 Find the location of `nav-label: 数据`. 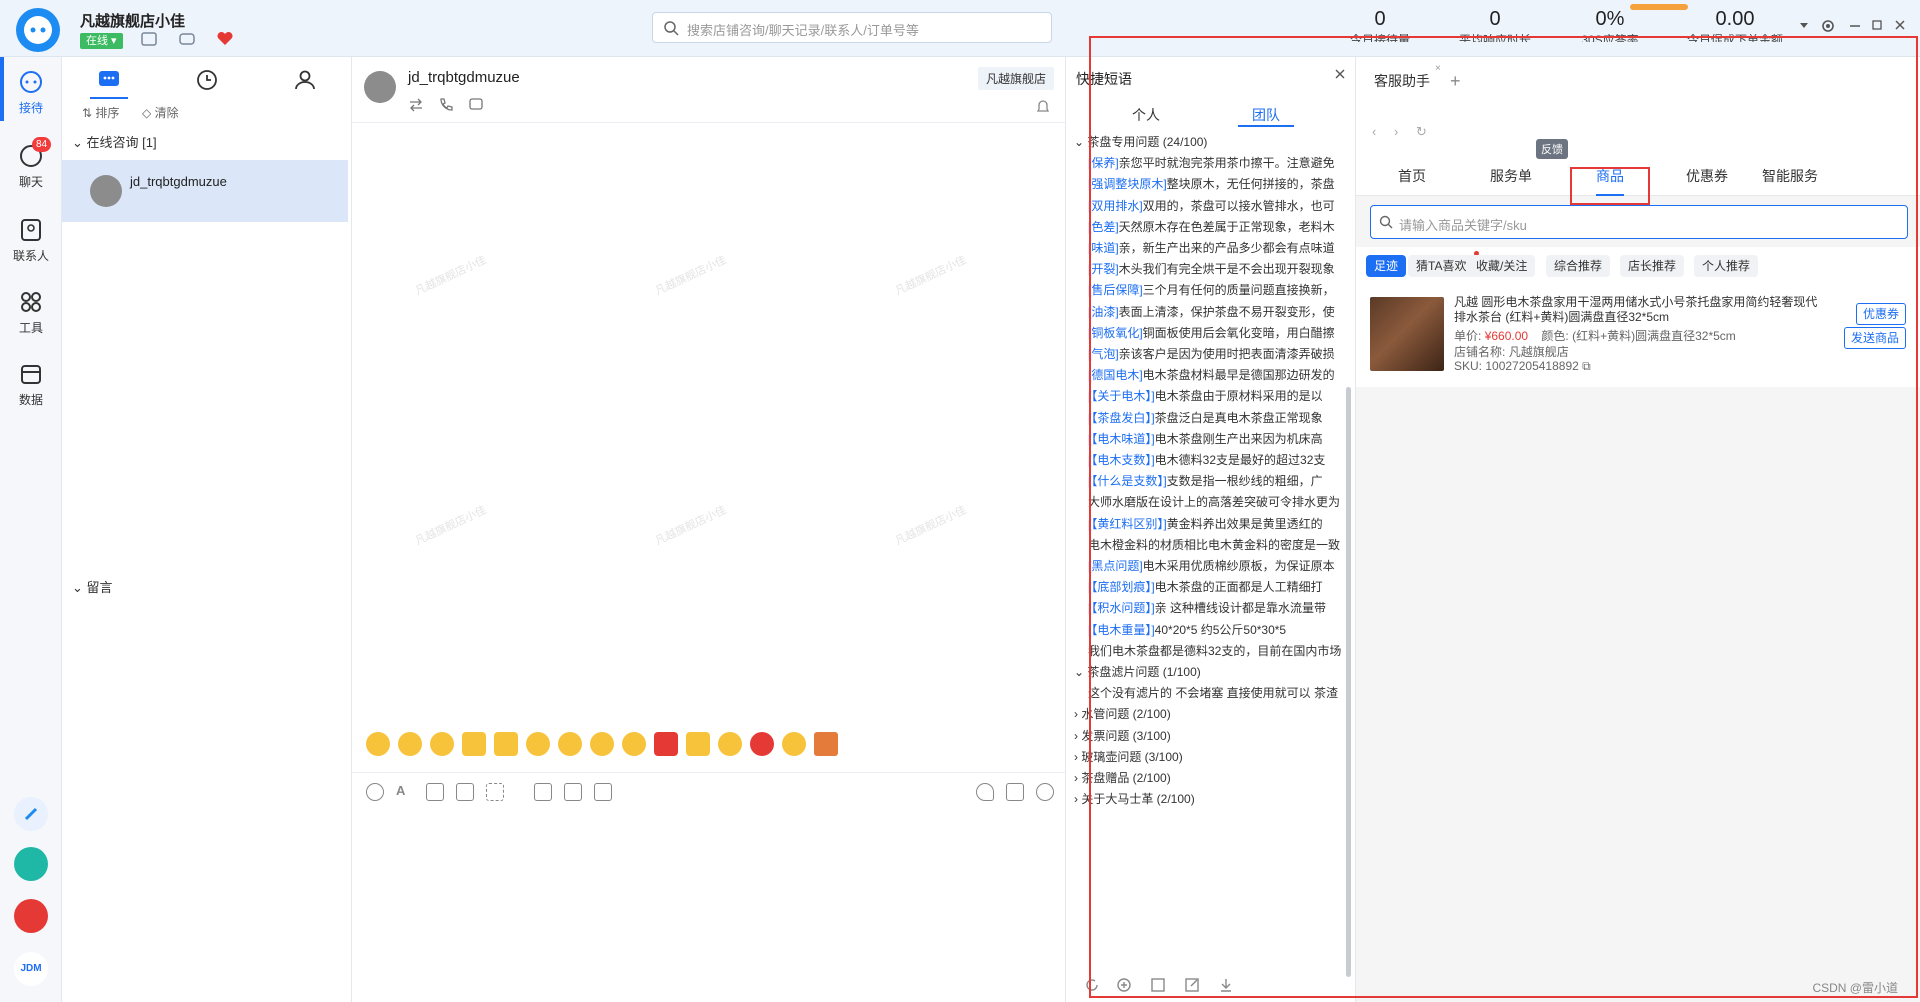

nav-label: 数据 is located at coordinates (30, 400).